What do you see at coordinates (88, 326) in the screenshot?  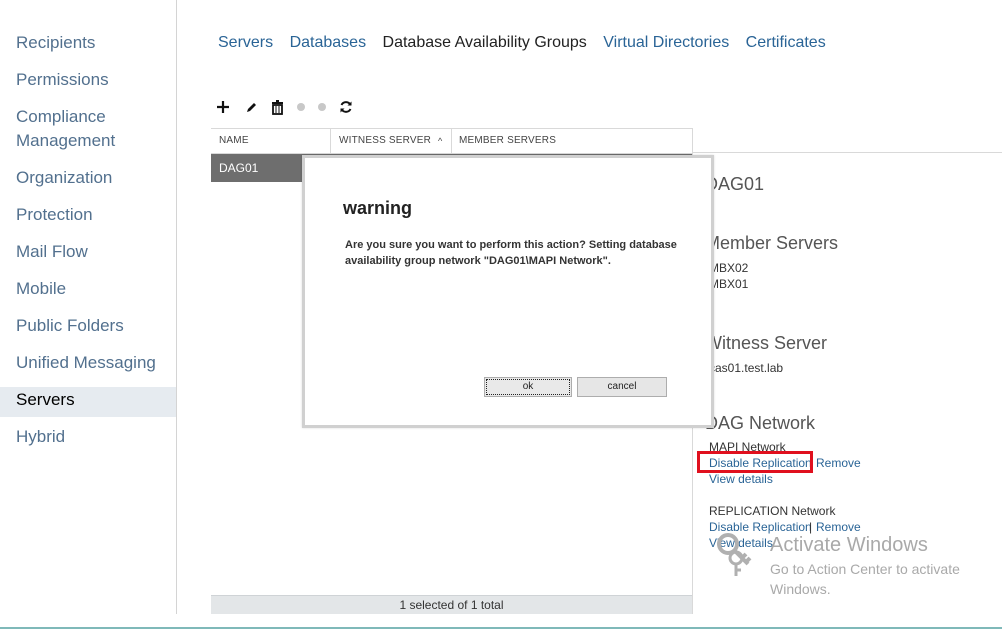 I see `nav-item-public-folders: Public Folders` at bounding box center [88, 326].